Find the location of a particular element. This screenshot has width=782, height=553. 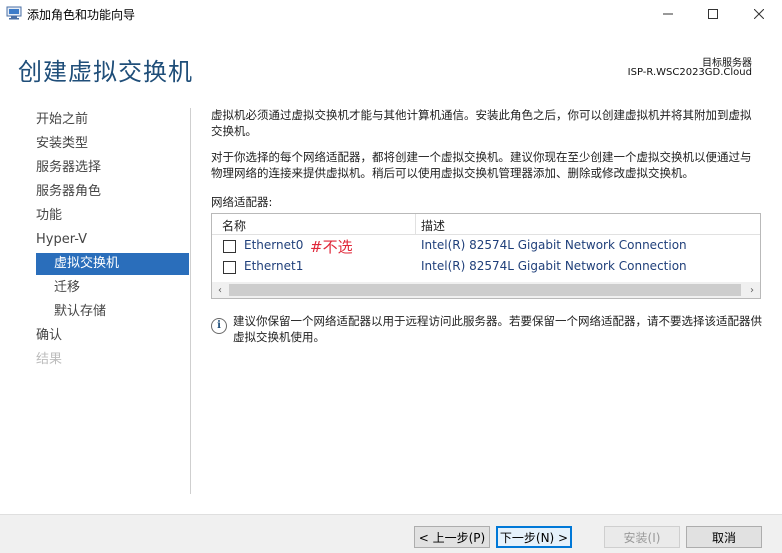

window-title: 添加角色和功能向导 is located at coordinates (81, 15).